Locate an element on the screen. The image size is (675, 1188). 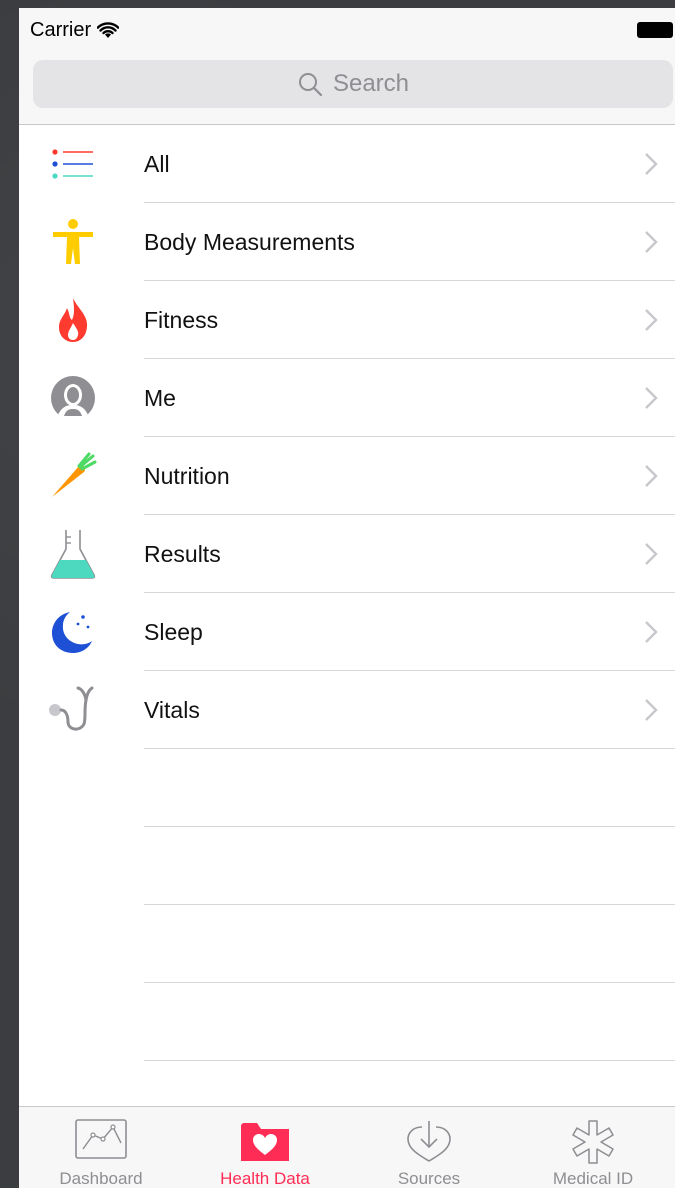
list-icon is located at coordinates (73, 164).